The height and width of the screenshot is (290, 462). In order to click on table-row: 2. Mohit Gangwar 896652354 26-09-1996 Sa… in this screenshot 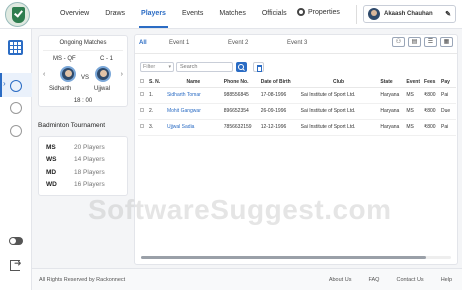, I will do `click(297, 111)`.